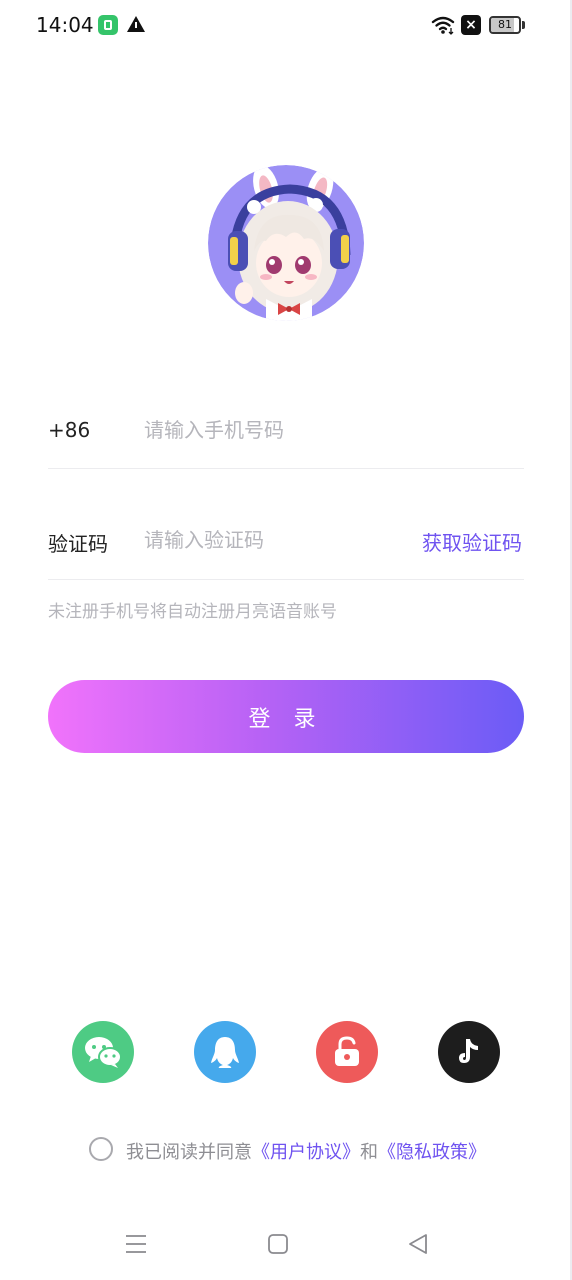  I want to click on phone-input, so click(314, 430).